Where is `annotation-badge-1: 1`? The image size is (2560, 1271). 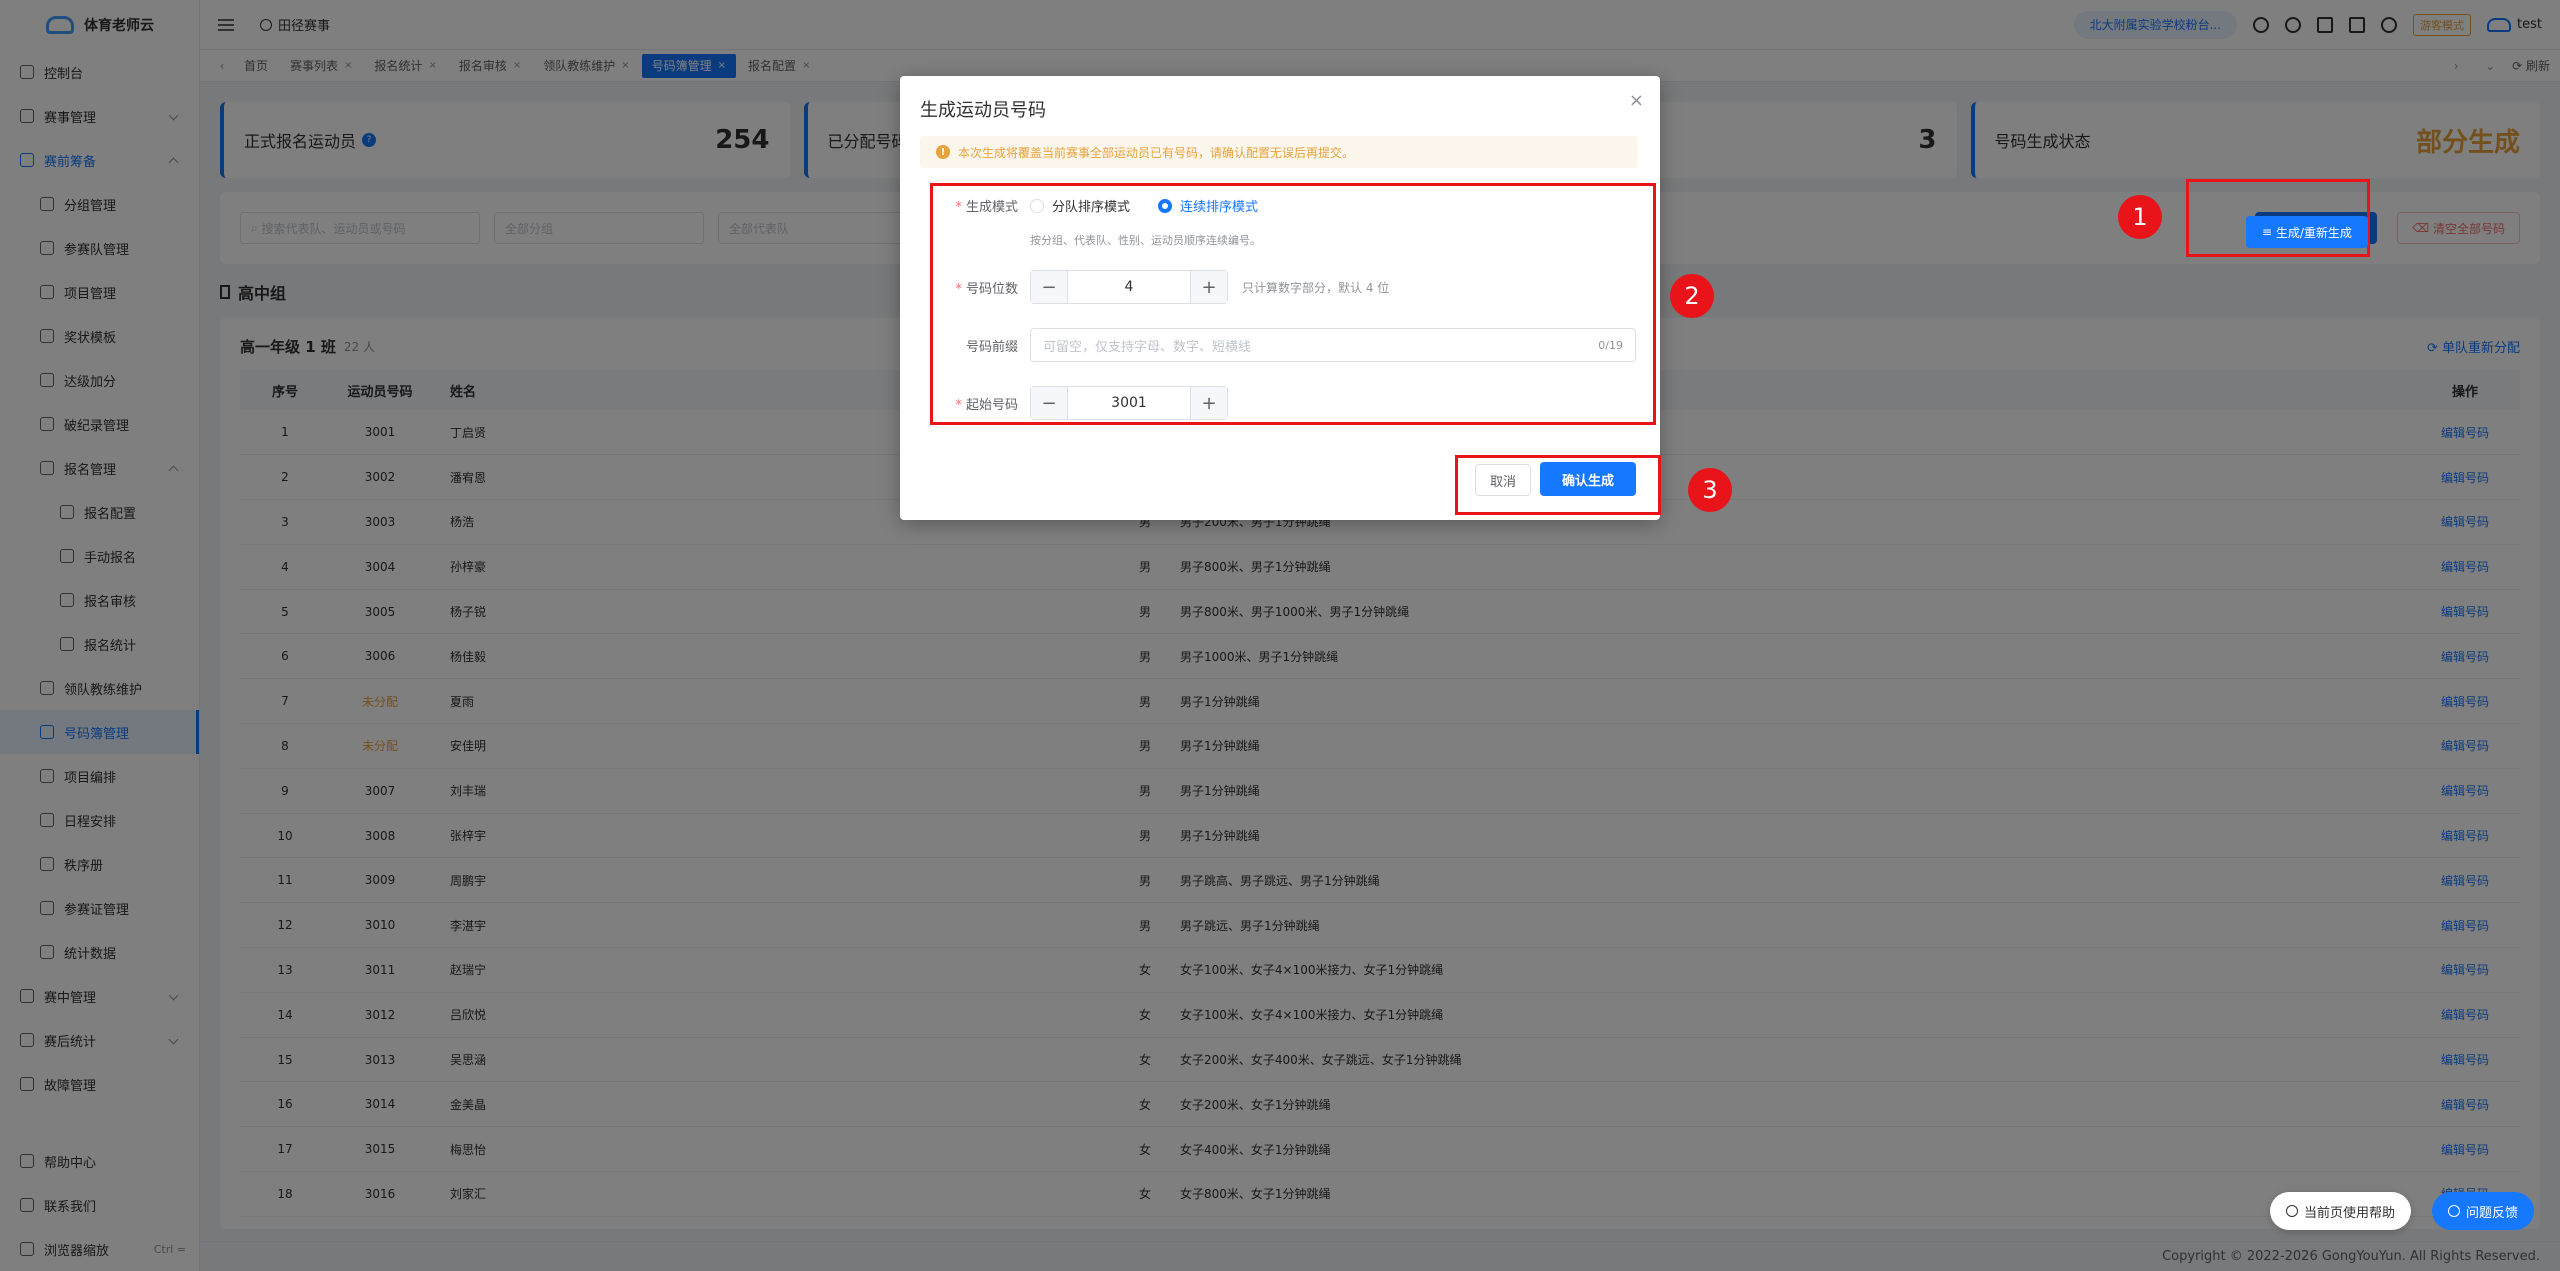 annotation-badge-1: 1 is located at coordinates (2140, 217).